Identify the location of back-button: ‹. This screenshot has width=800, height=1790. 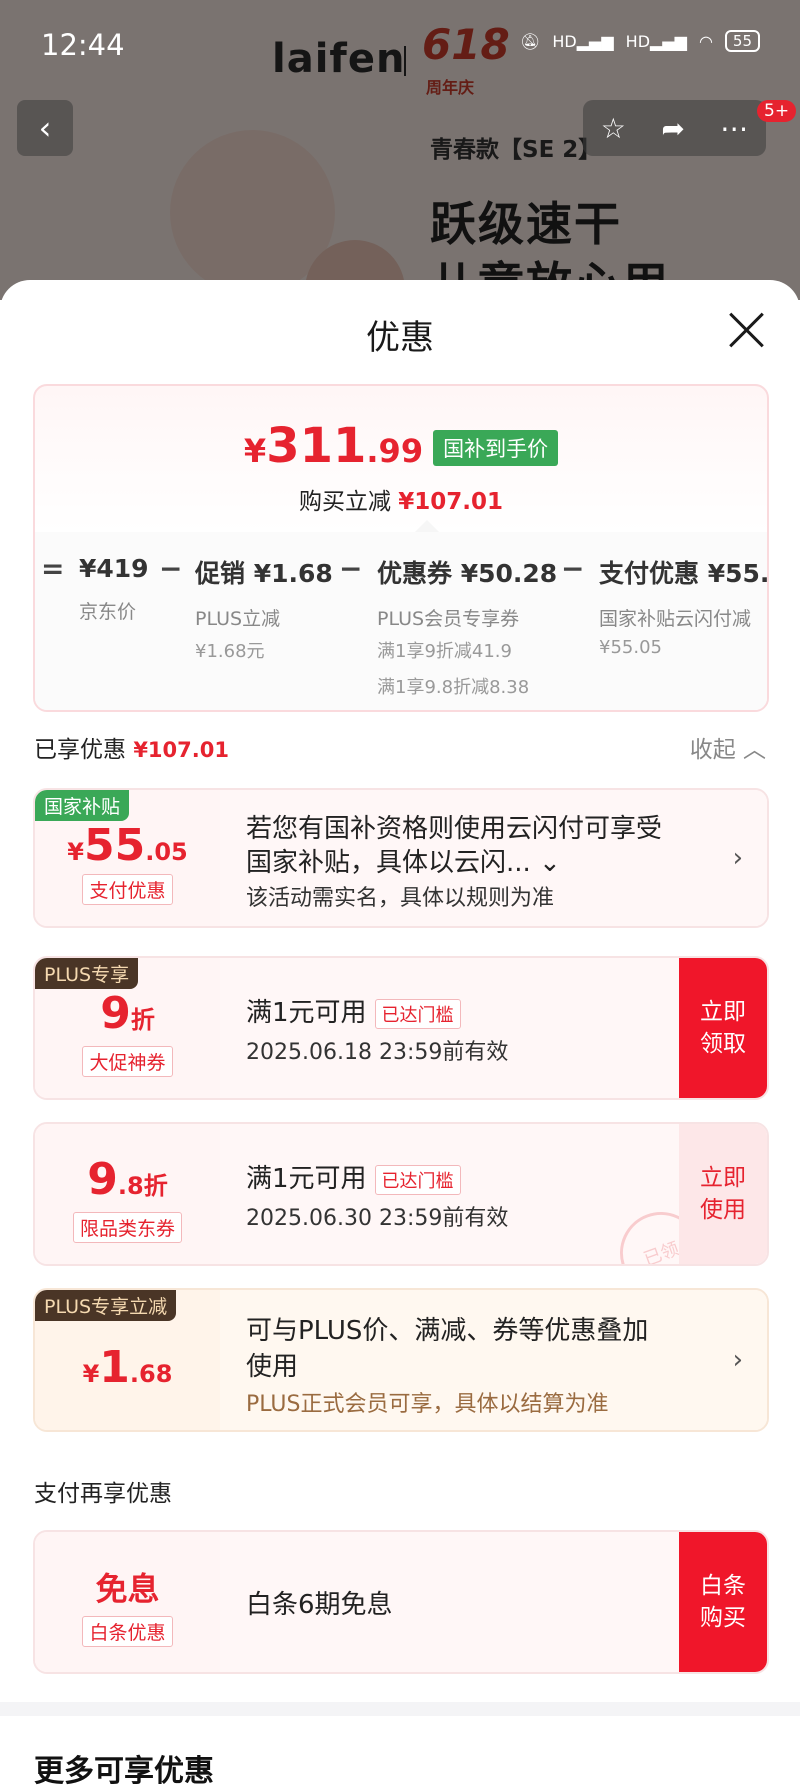
(45, 128).